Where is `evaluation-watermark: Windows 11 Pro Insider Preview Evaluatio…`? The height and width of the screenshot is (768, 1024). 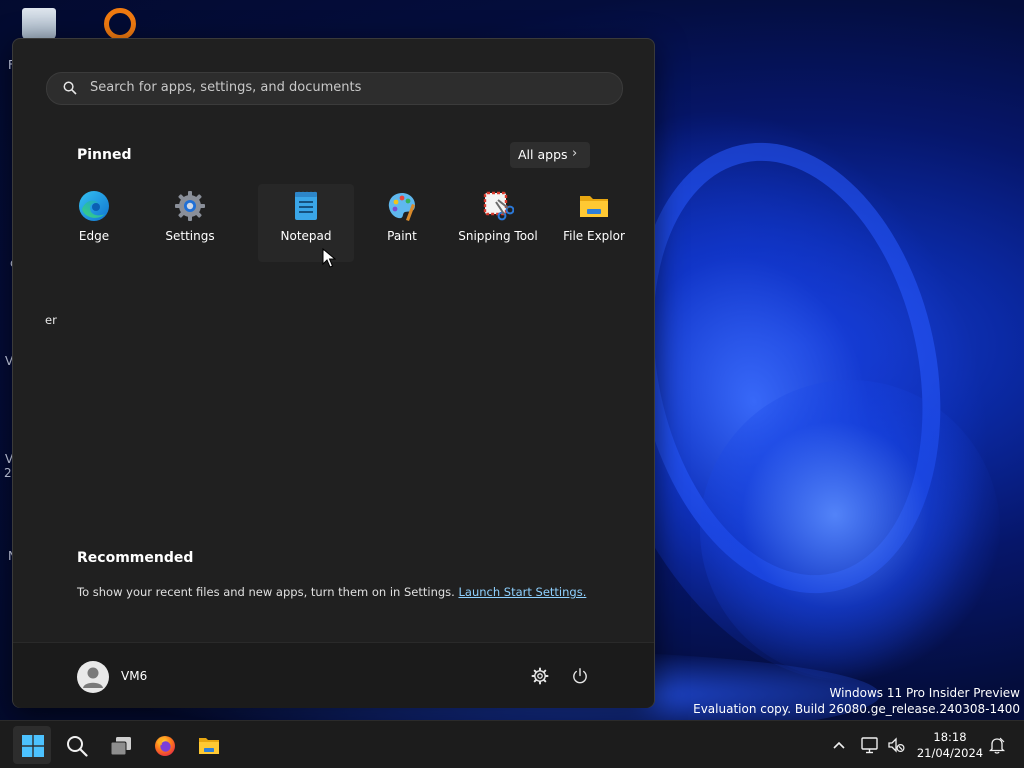
evaluation-watermark: Windows 11 Pro Insider Preview Evaluatio… is located at coordinates (856, 701).